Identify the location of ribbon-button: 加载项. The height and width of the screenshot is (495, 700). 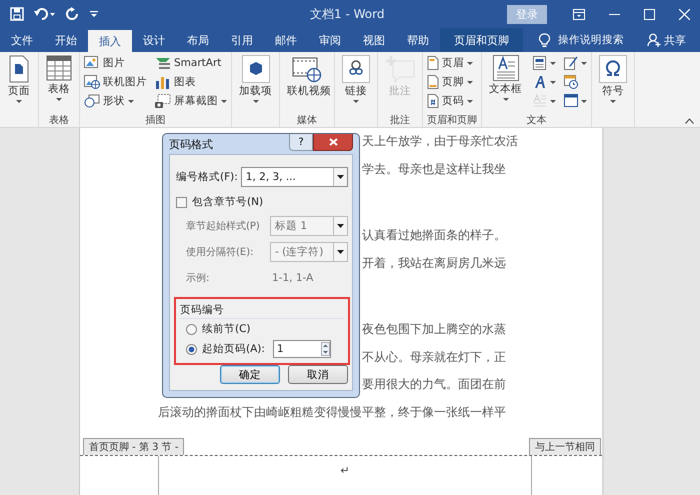
(255, 91).